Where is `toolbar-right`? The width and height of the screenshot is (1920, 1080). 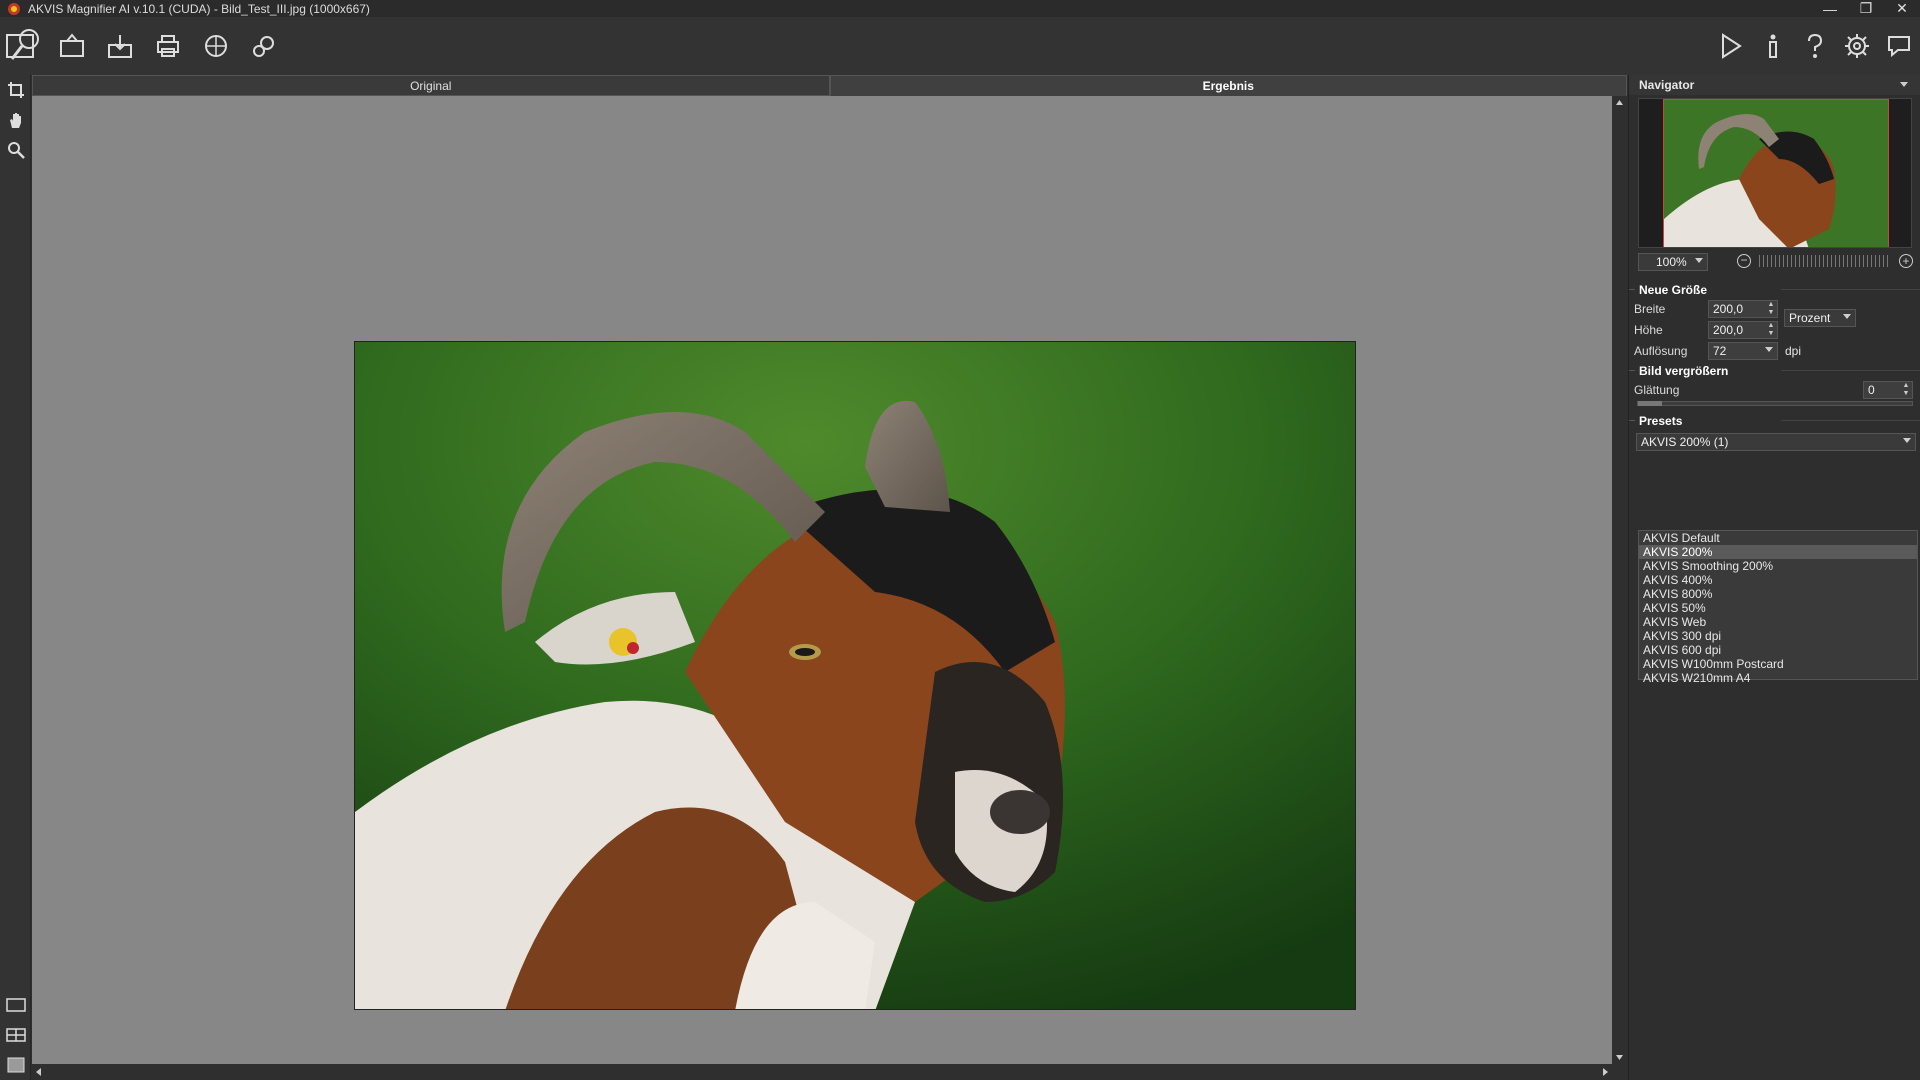 toolbar-right is located at coordinates (1815, 46).